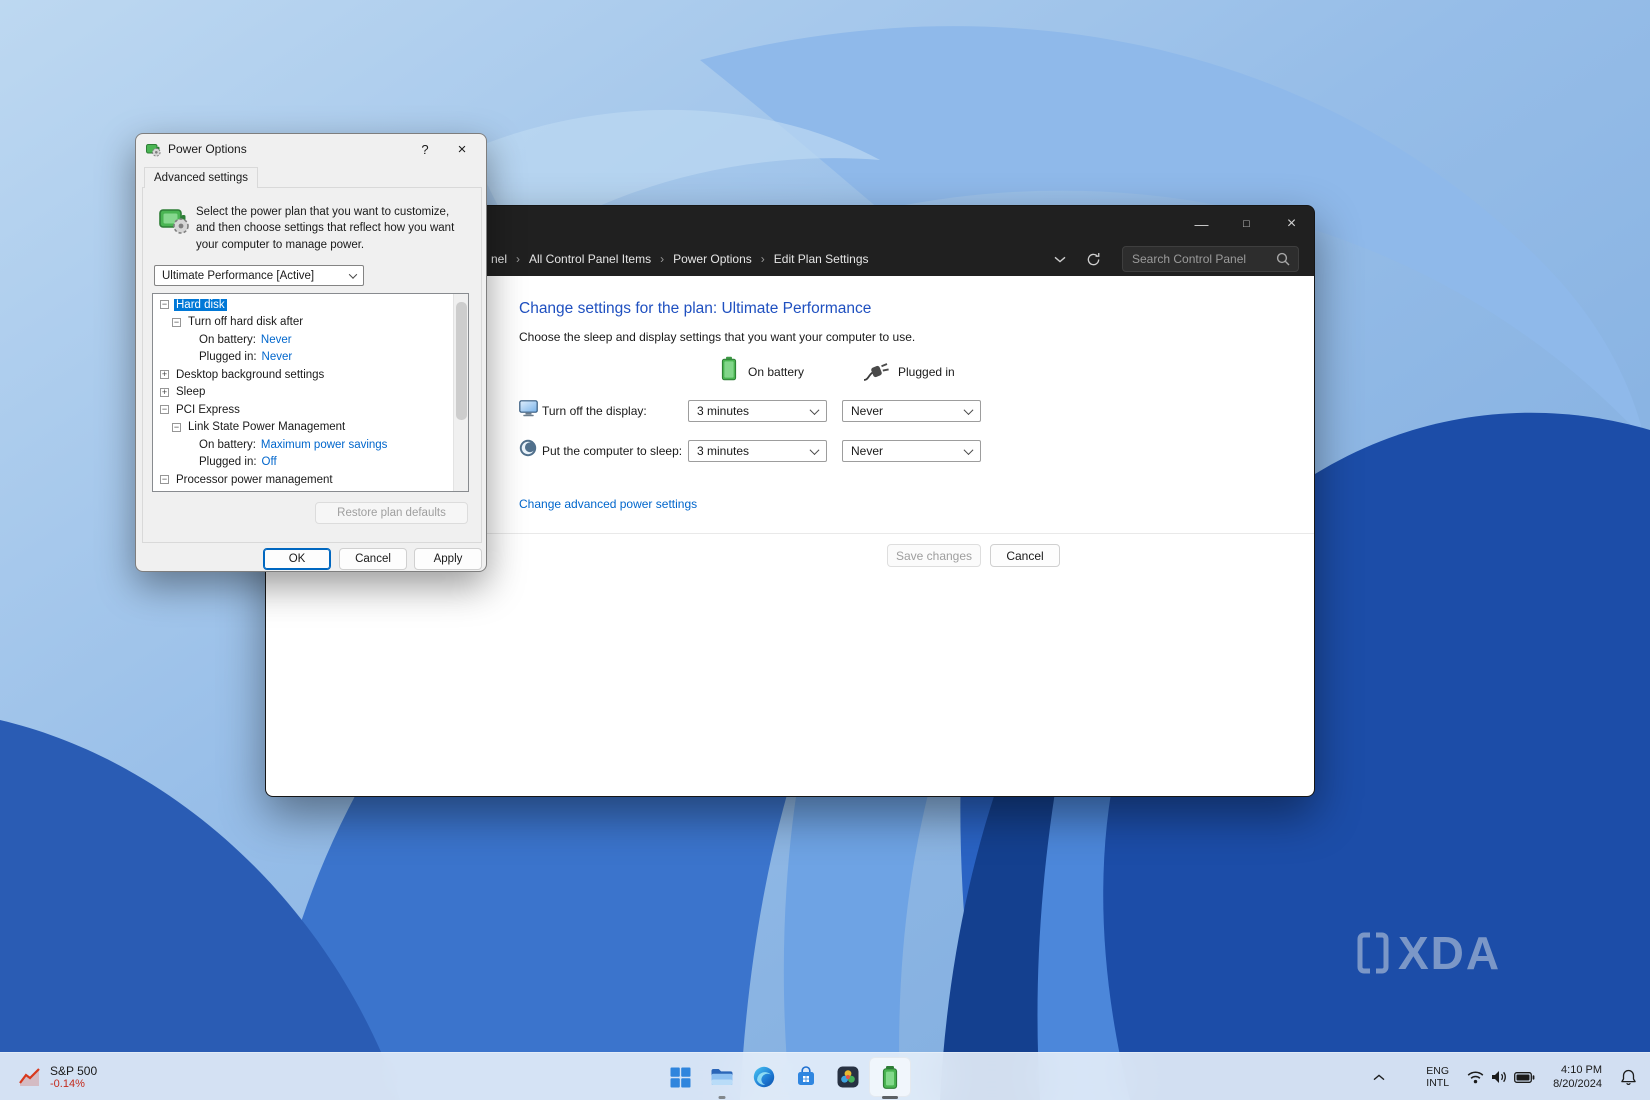 This screenshot has width=1650, height=1100. I want to click on minimize-button: —, so click(1201, 224).